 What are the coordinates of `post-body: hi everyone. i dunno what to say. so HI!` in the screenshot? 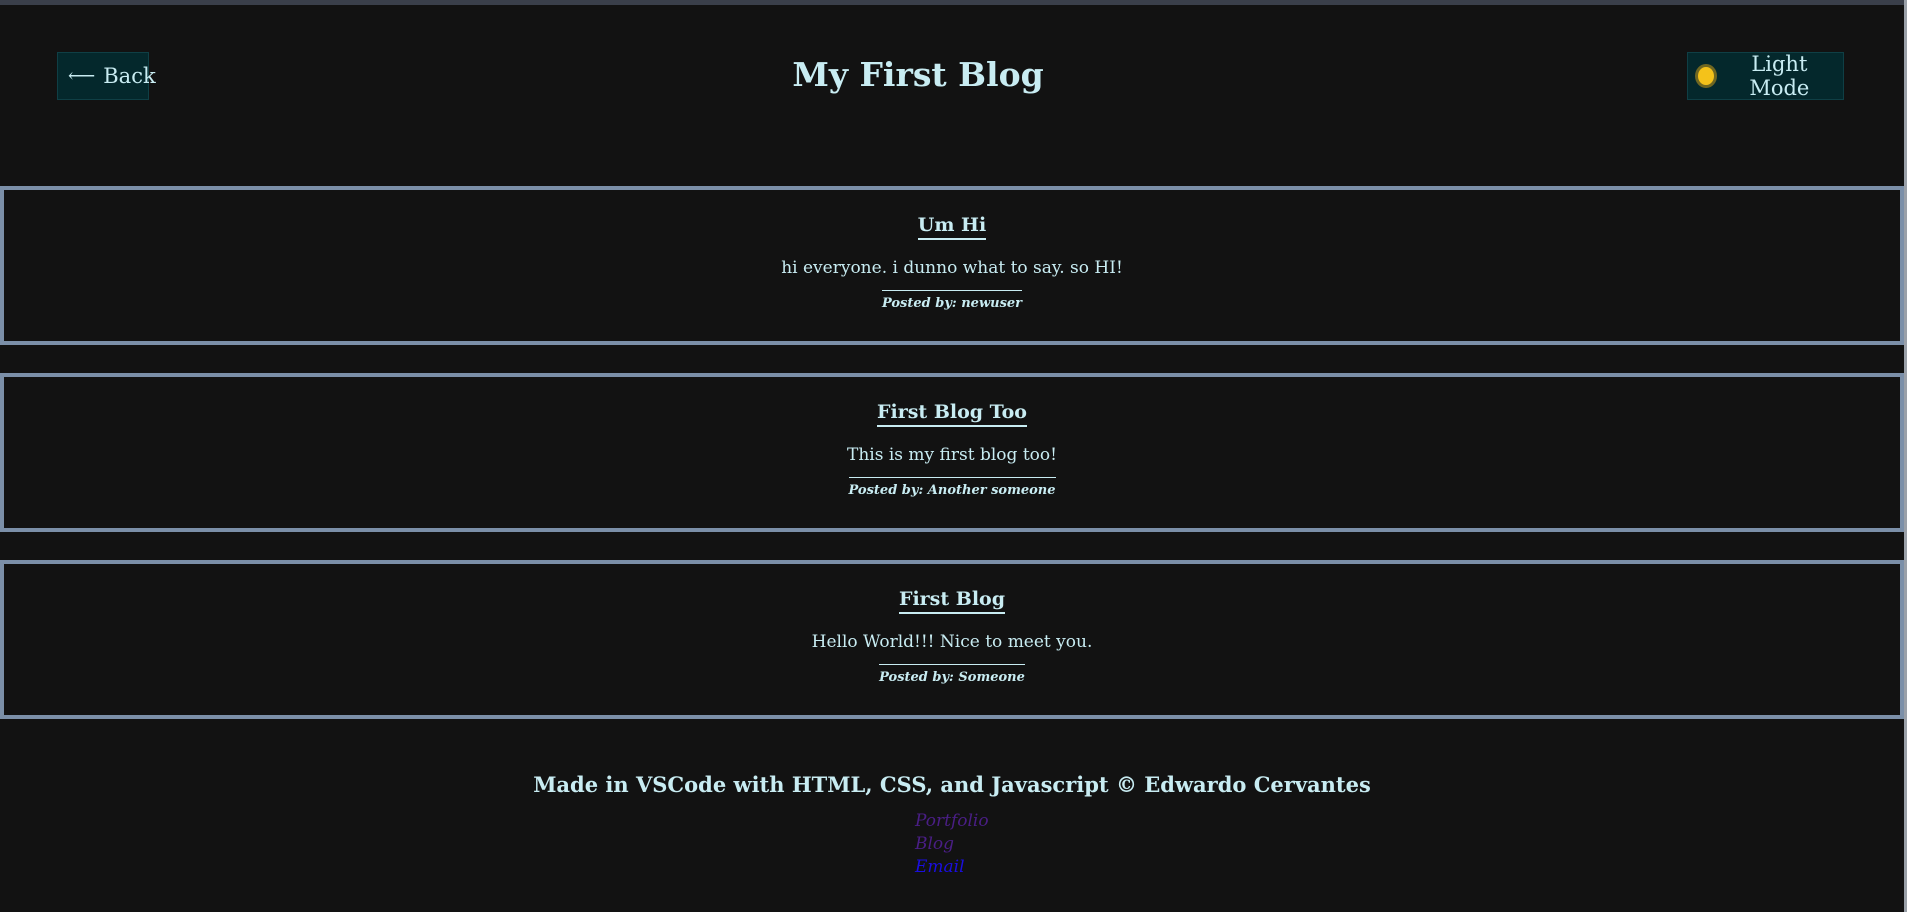 It's located at (952, 268).